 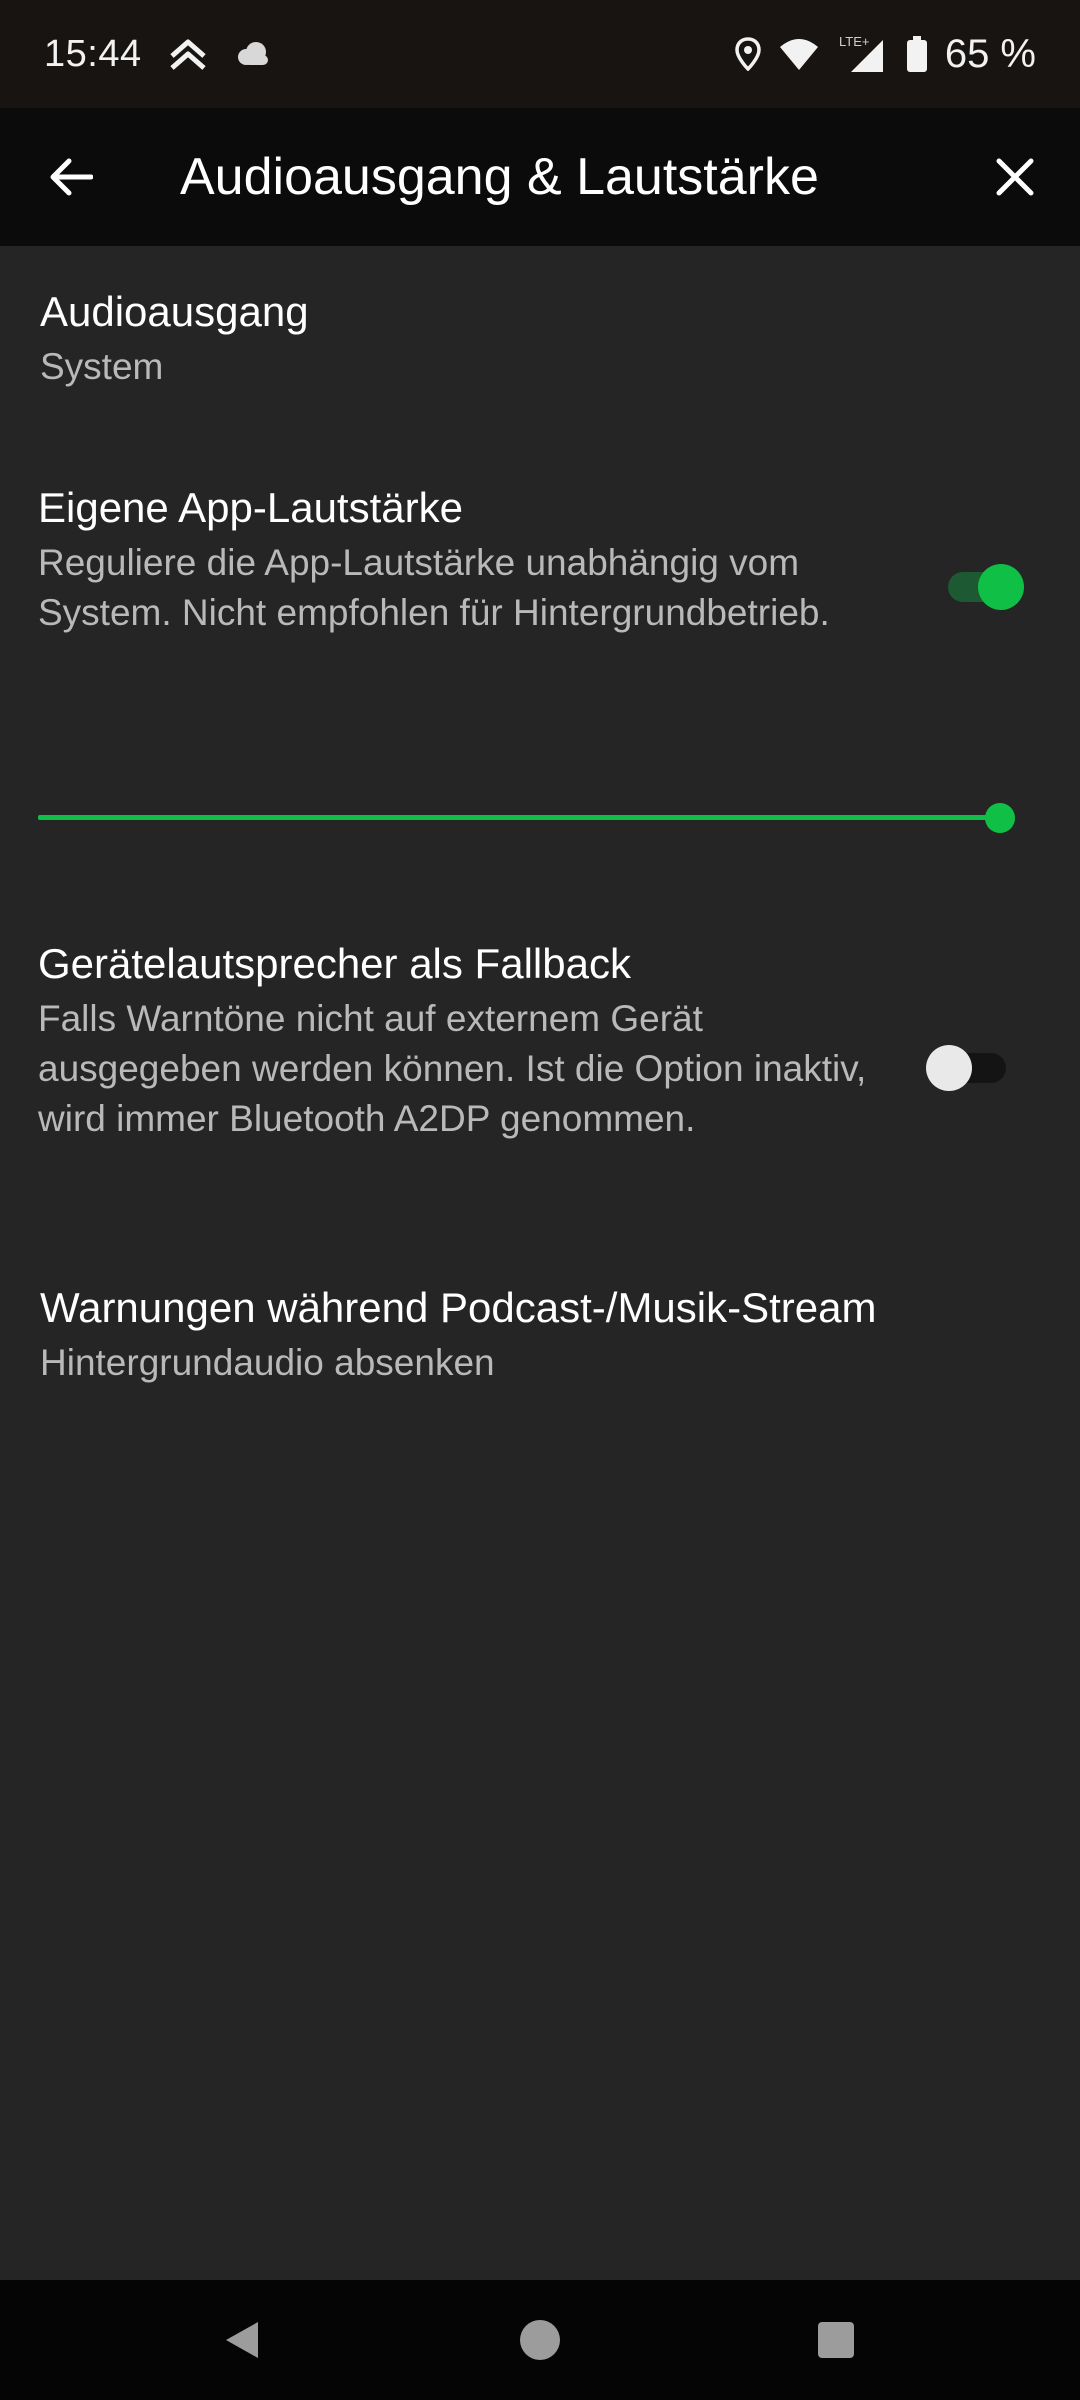 I want to click on slider-knob, so click(x=1000, y=818).